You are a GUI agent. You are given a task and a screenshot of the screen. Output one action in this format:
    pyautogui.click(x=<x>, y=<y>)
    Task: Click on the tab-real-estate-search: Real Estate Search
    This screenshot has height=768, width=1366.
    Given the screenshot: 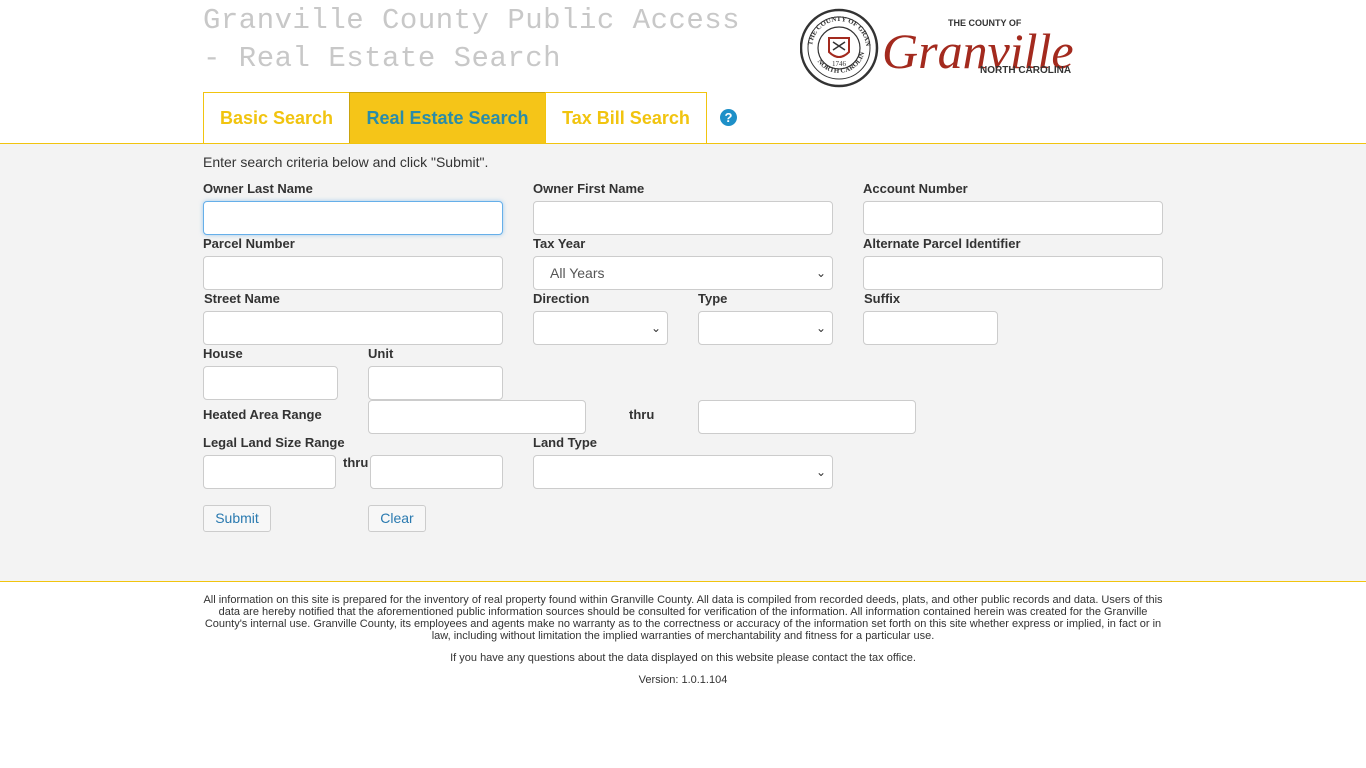 What is the action you would take?
    pyautogui.click(x=447, y=117)
    